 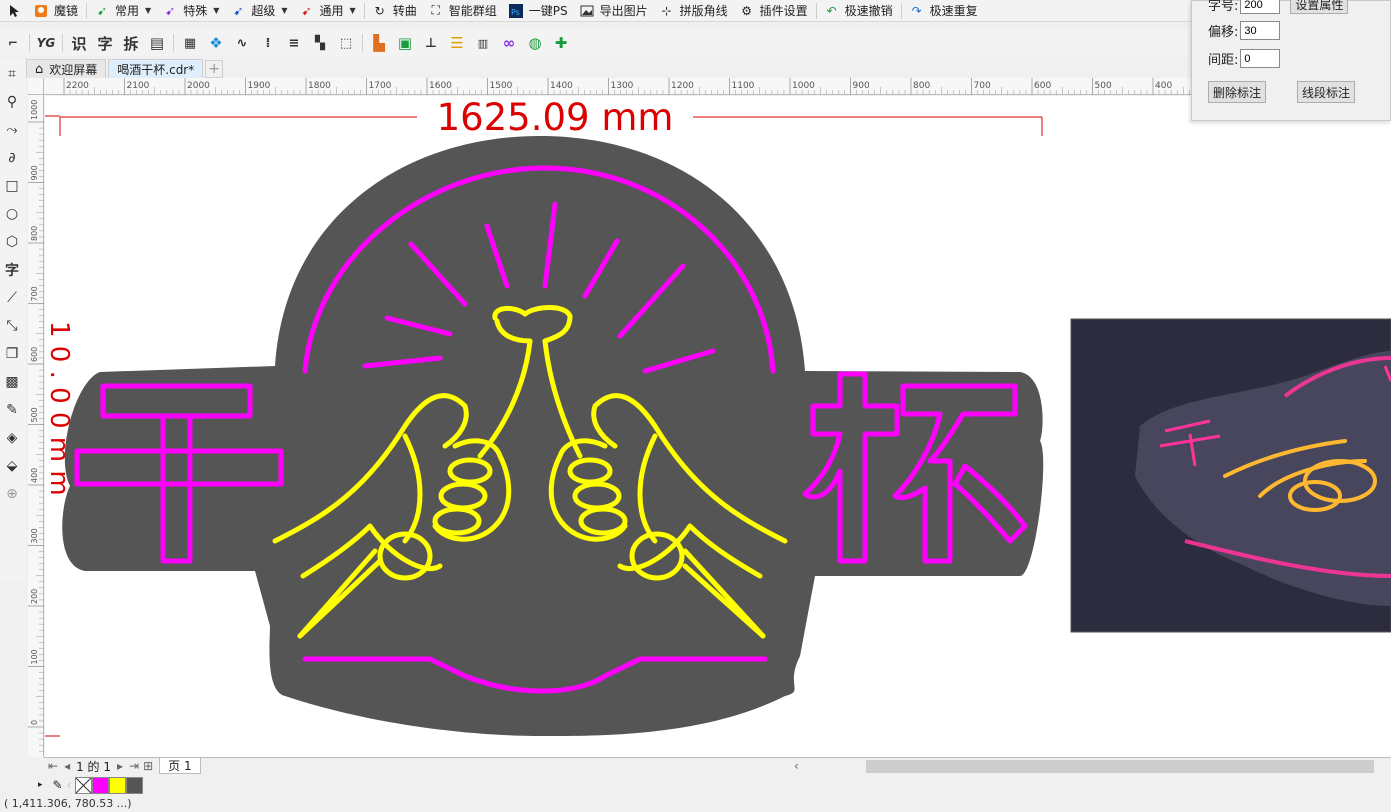 What do you see at coordinates (457, 43) in the screenshot?
I see `list-icon: ☰` at bounding box center [457, 43].